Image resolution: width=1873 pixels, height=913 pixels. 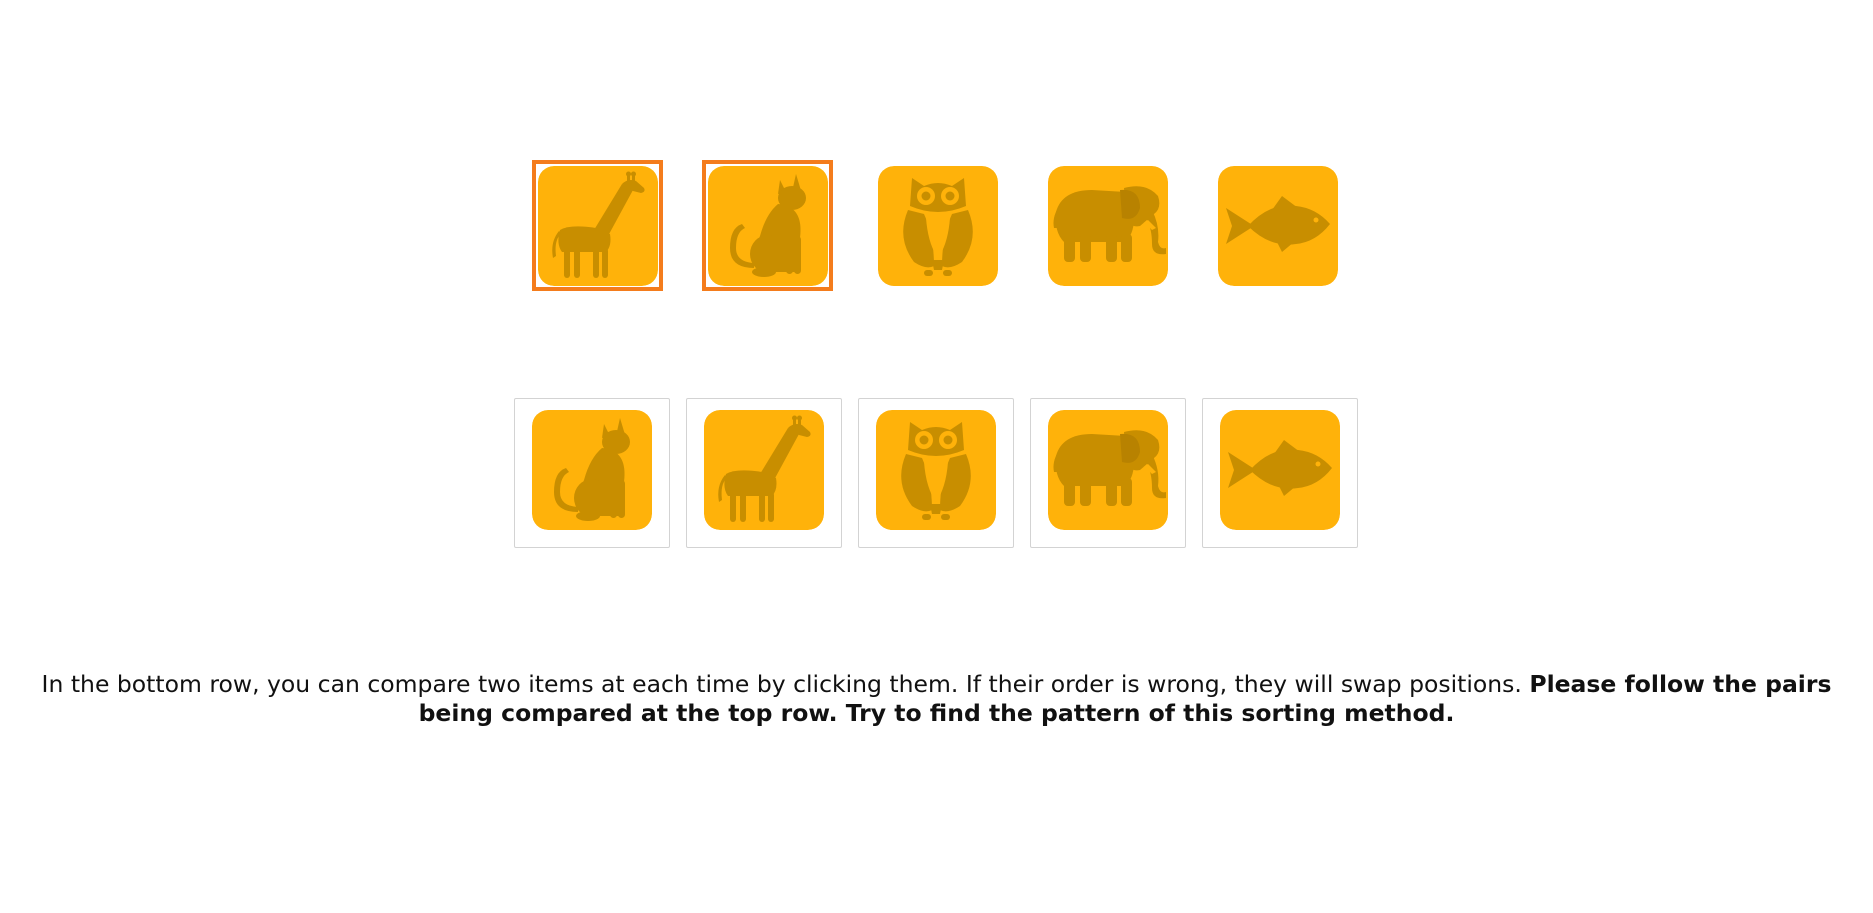 I want to click on reference-row, so click(x=936, y=227).